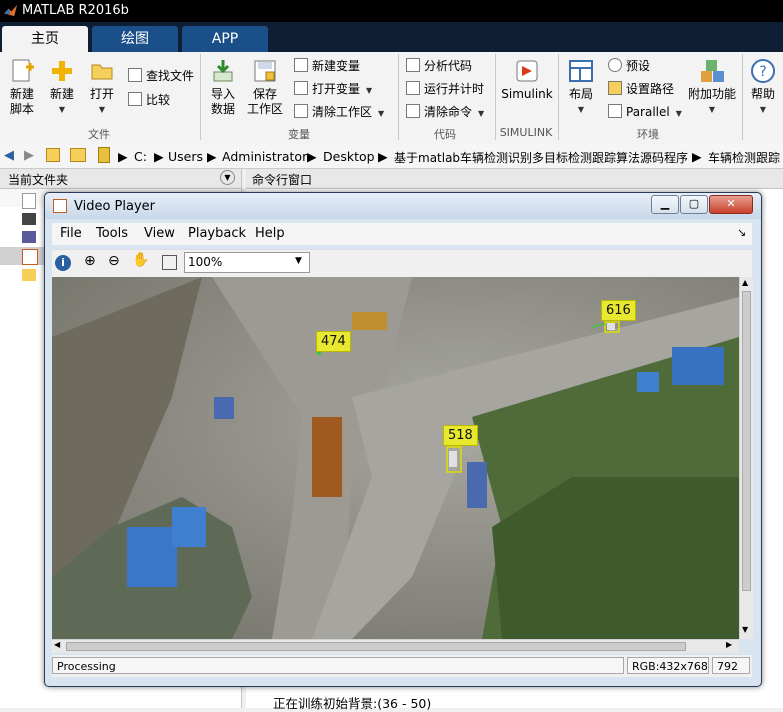 This screenshot has width=783, height=712. I want to click on clear-workspace-button: 清除工作区 ▼, so click(339, 112).